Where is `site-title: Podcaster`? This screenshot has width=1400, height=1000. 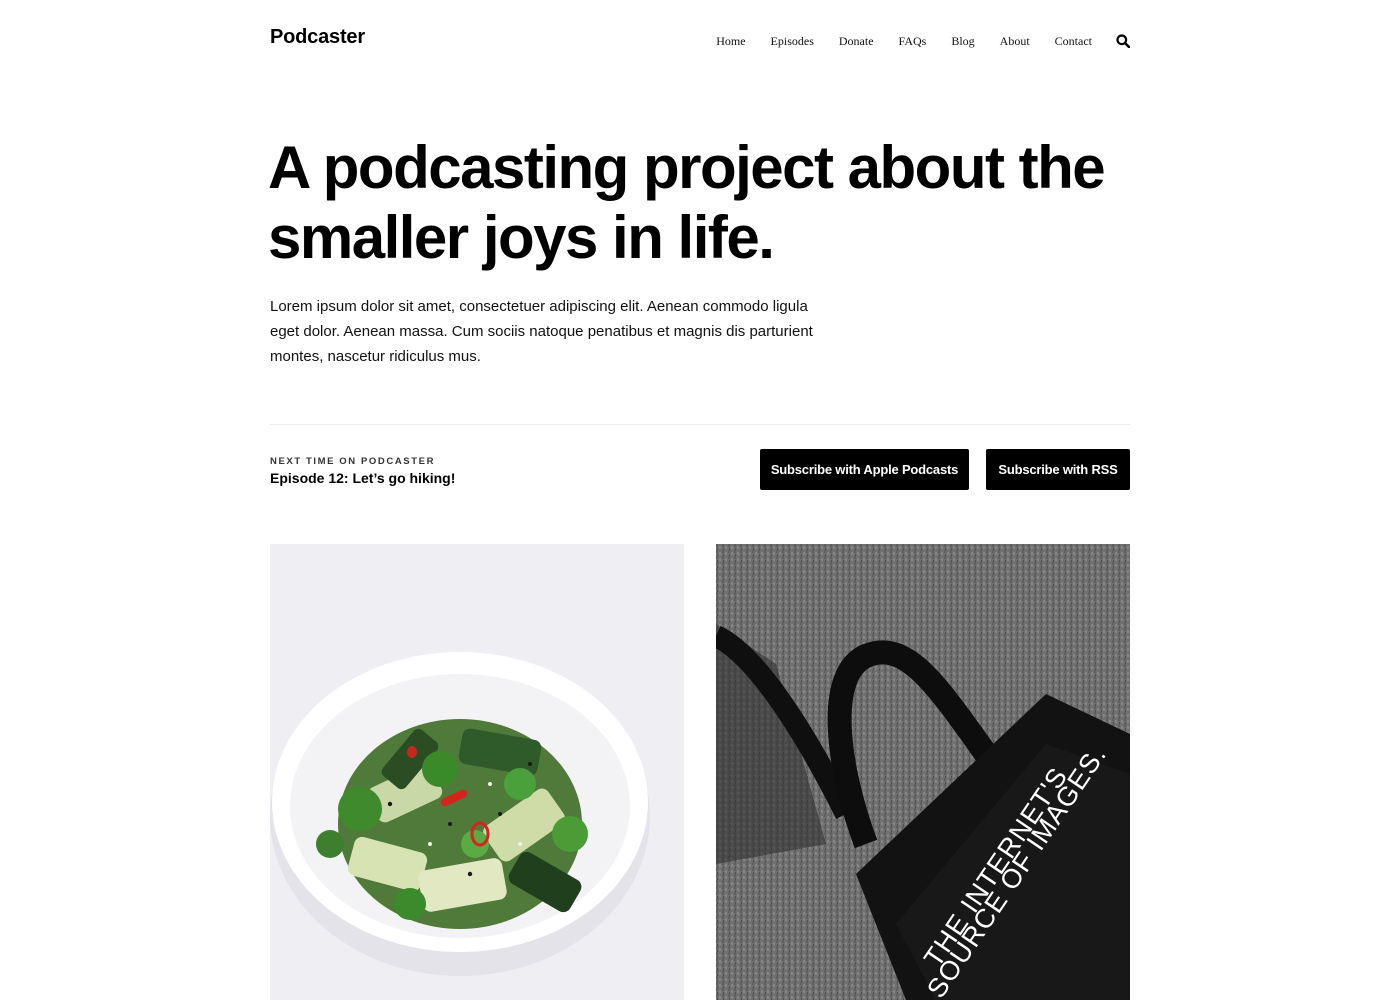 site-title: Podcaster is located at coordinates (317, 37).